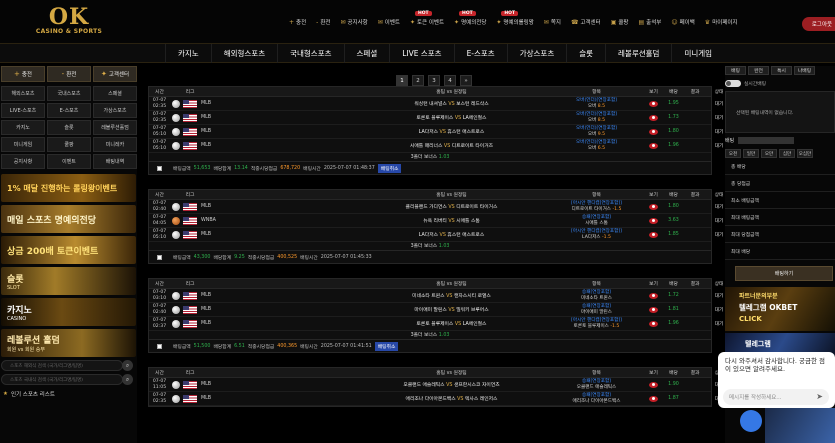 This screenshot has width=835, height=443. I want to click on category-button: 스페셜, so click(115, 93).